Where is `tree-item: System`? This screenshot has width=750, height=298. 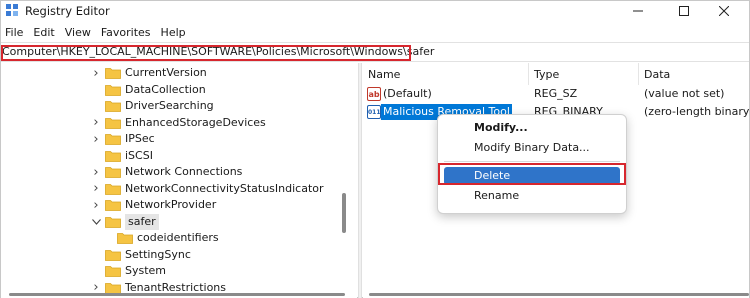 tree-item: System is located at coordinates (128, 271).